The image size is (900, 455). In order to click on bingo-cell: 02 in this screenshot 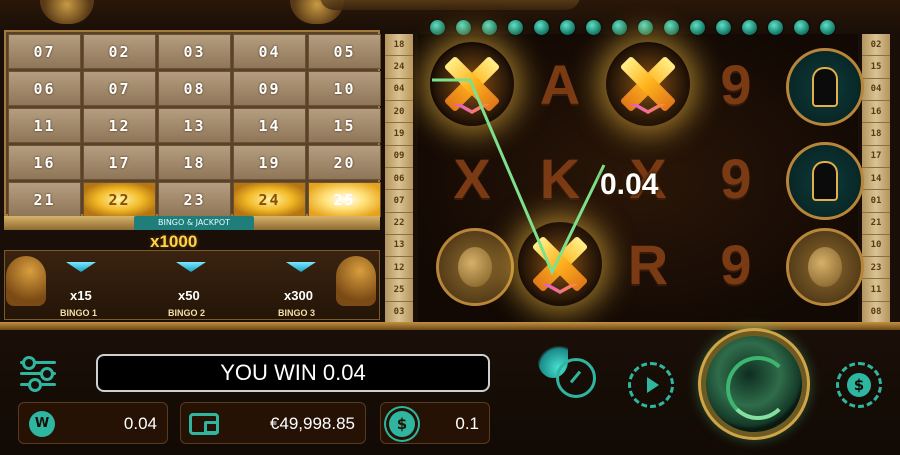, I will do `click(119, 51)`.